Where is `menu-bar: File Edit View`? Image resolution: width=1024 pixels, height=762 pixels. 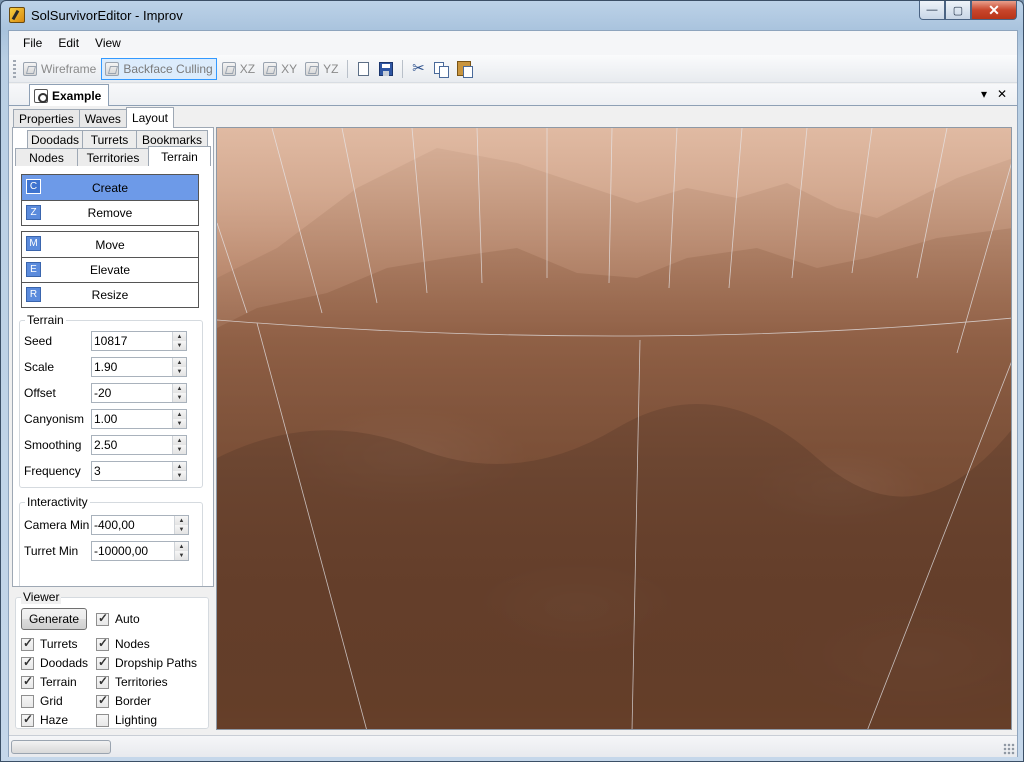
menu-bar: File Edit View is located at coordinates (513, 43).